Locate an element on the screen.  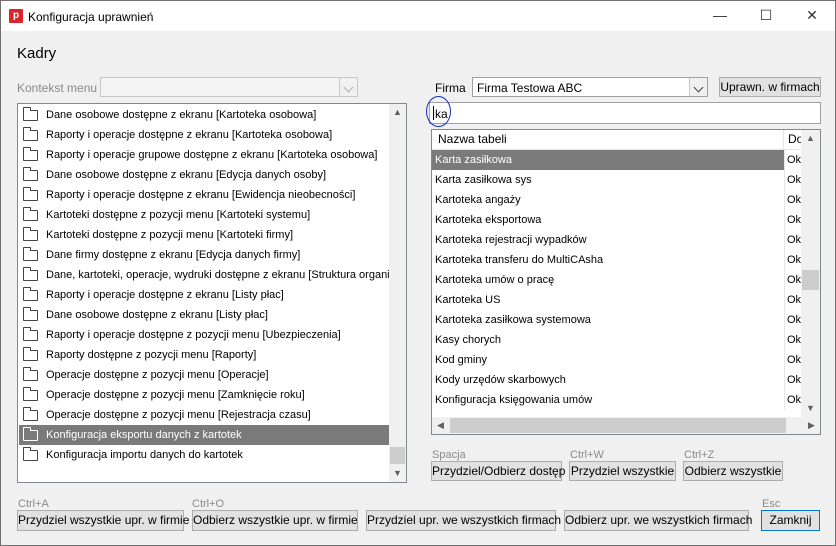
table-name-cell: Kartoteka transferu do MultiCAsha is located at coordinates (519, 260).